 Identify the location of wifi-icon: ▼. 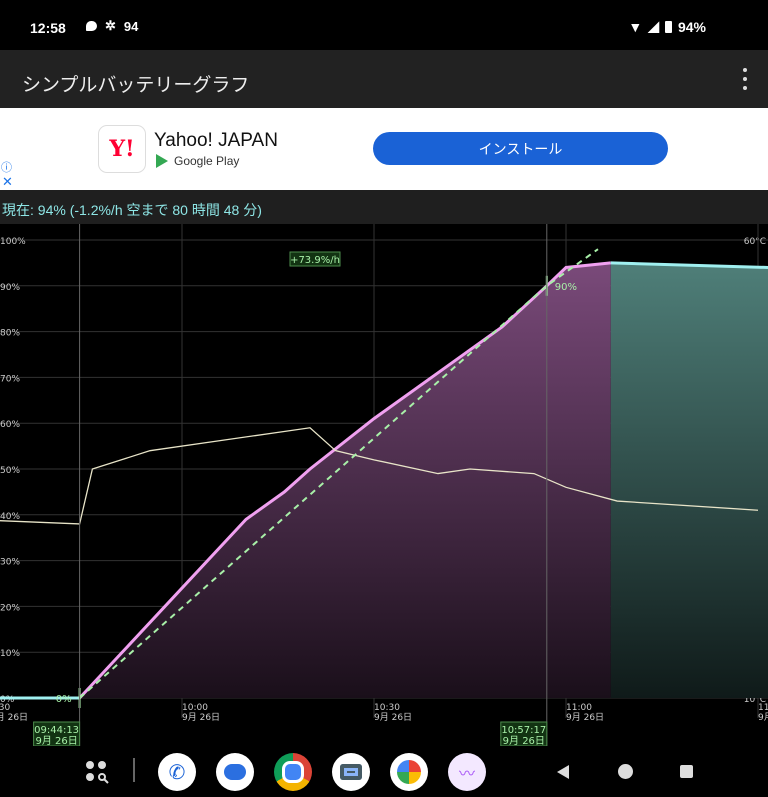
(635, 26).